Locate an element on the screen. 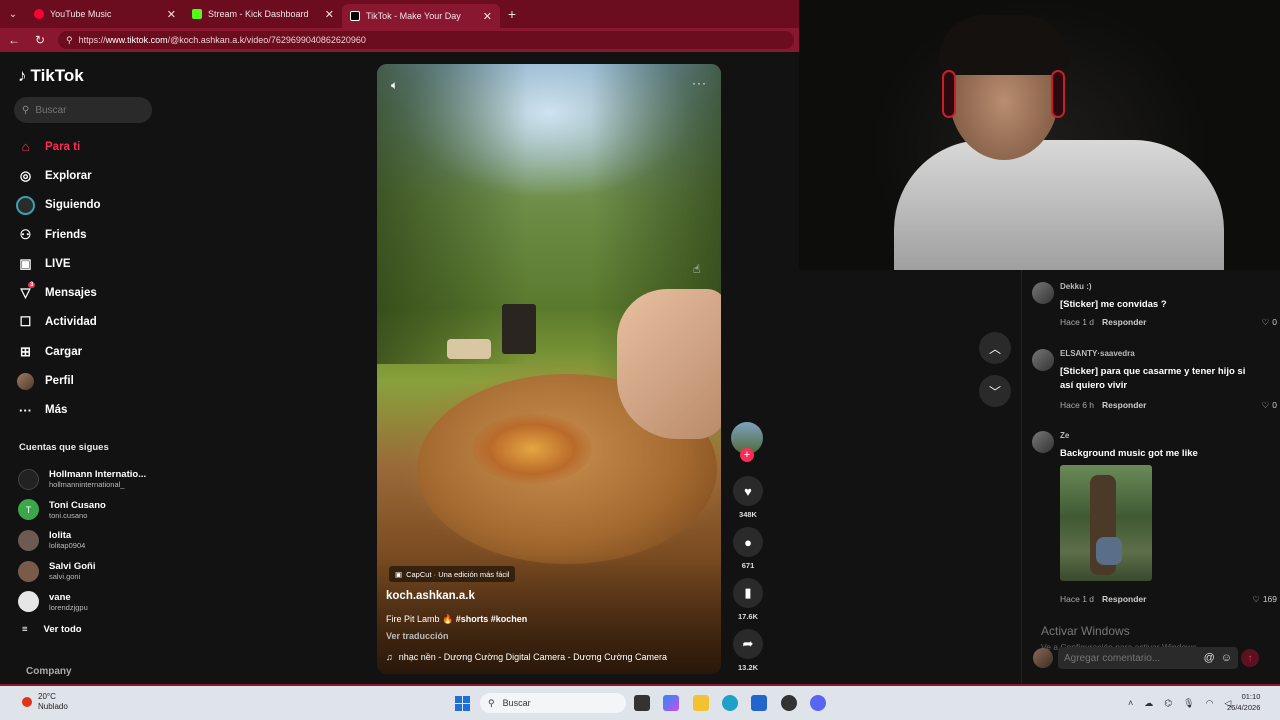 The image size is (1280, 720). more-options-icon: ··· is located at coordinates (699, 83).